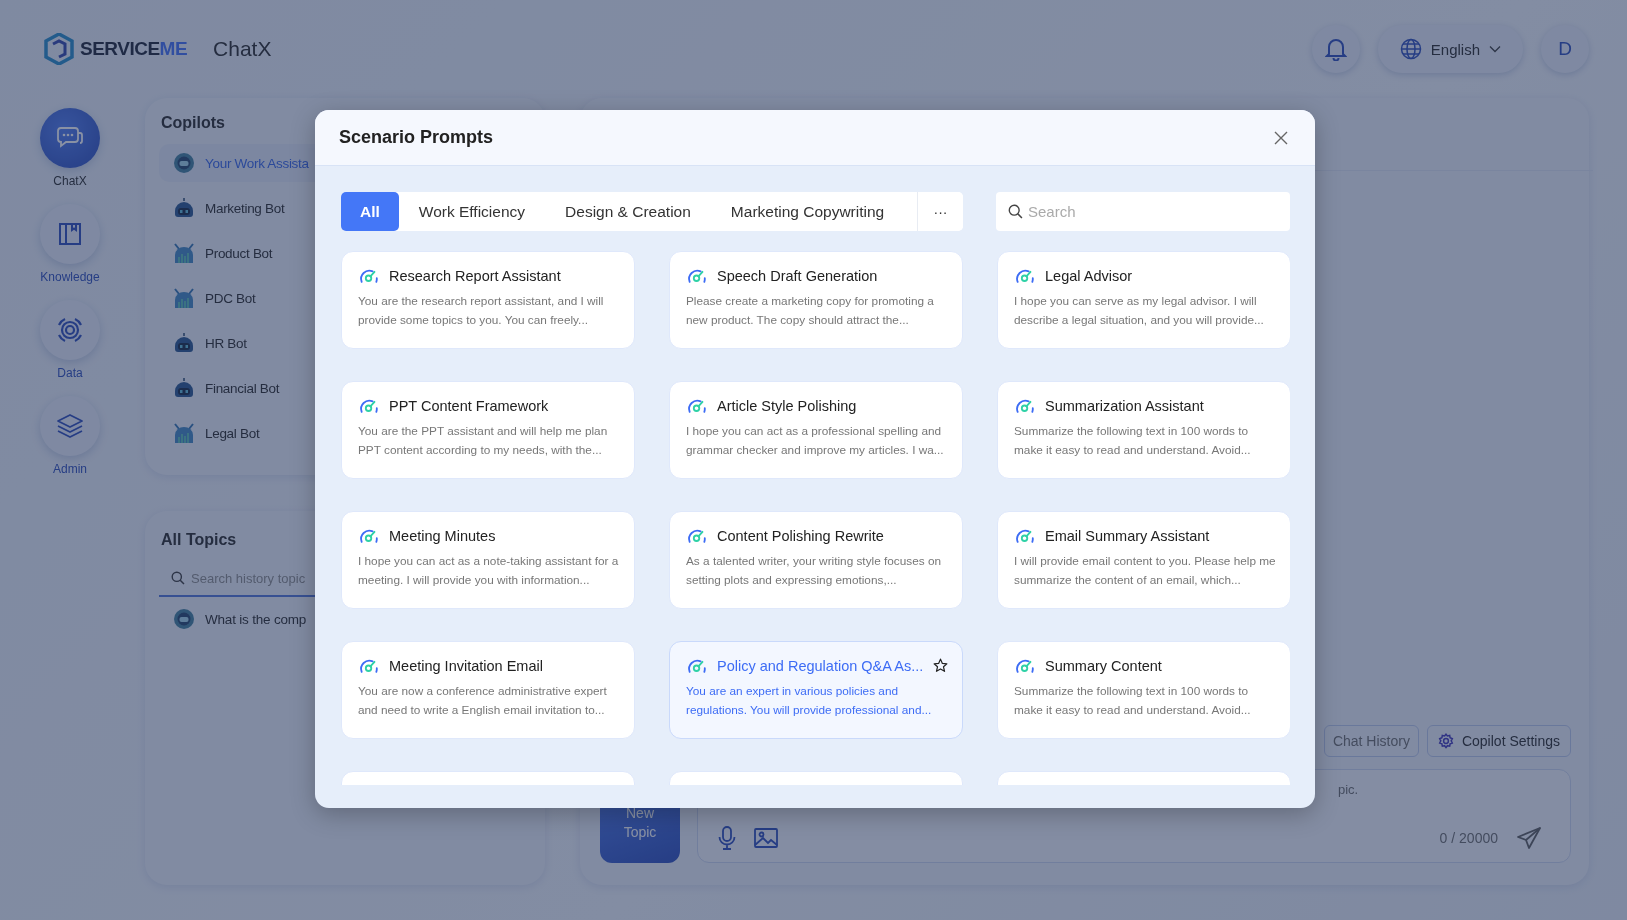  I want to click on nav-label: Data, so click(70, 373).